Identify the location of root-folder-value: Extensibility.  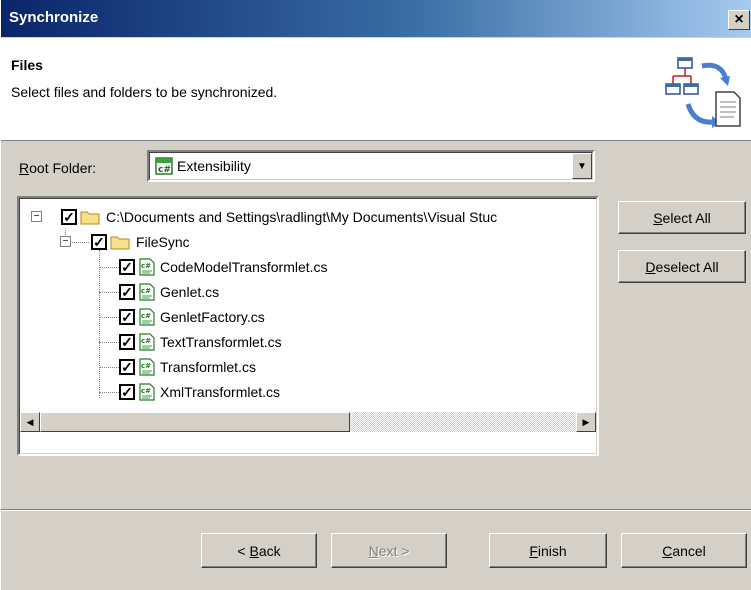
(214, 166).